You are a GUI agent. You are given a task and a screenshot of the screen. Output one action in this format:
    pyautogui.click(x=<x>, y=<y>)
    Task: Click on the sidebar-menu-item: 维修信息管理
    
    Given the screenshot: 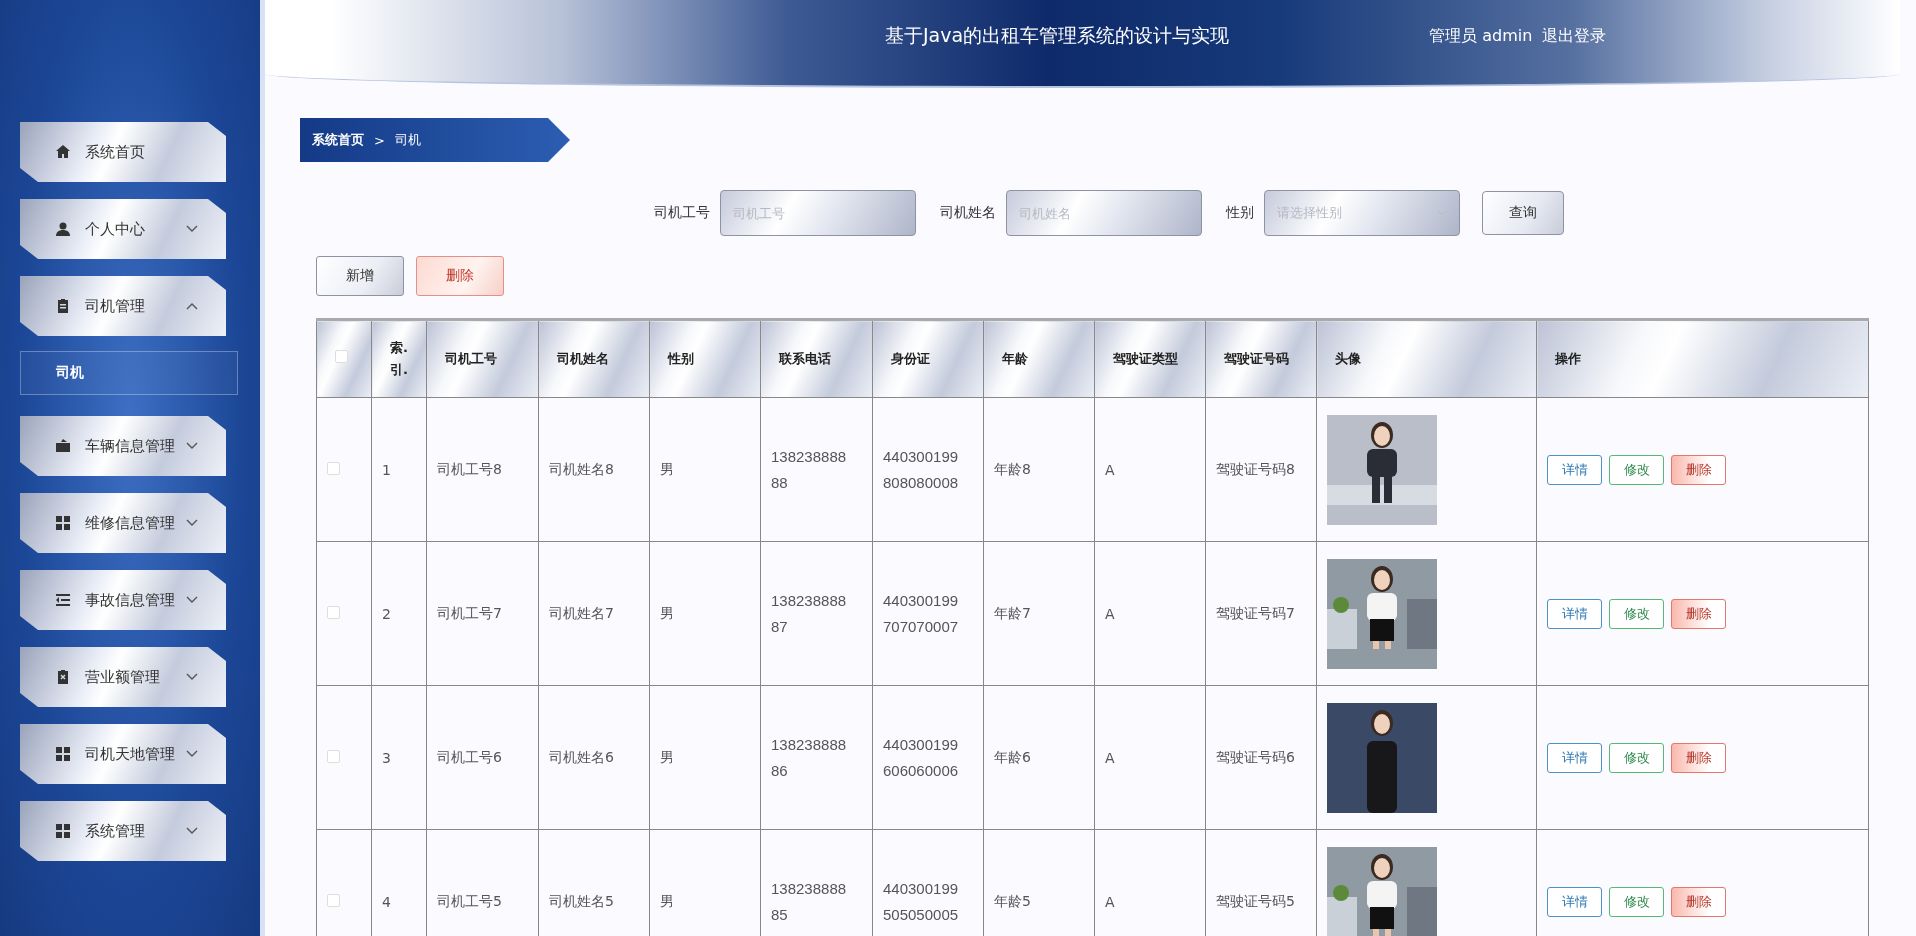 What is the action you would take?
    pyautogui.click(x=123, y=523)
    